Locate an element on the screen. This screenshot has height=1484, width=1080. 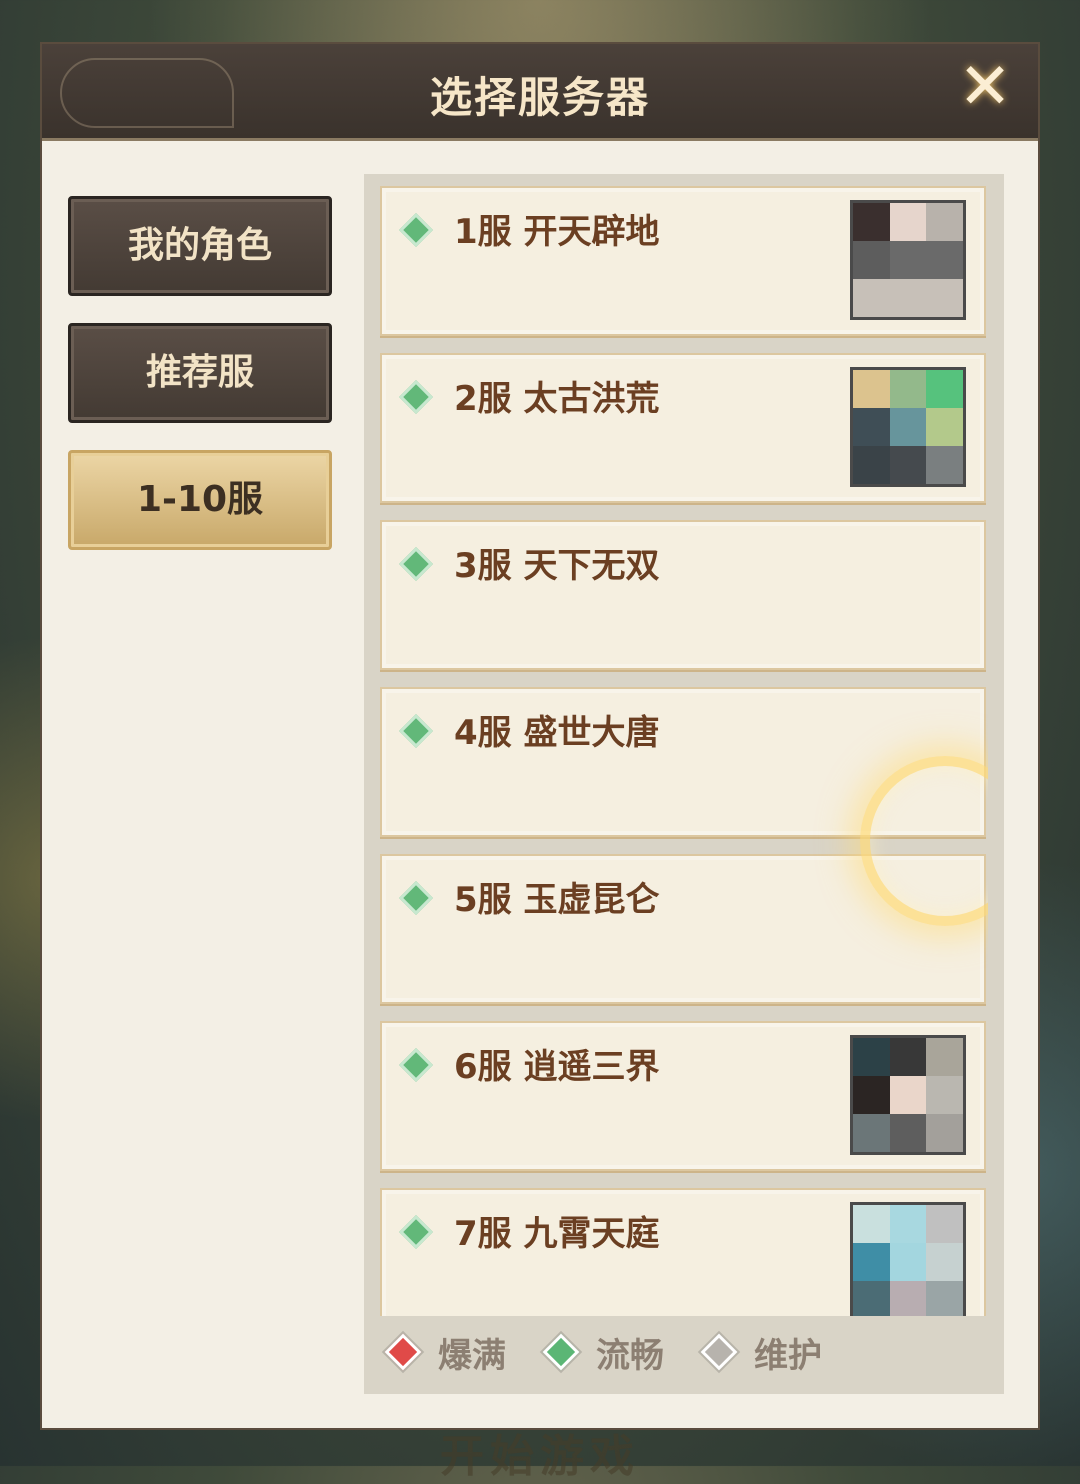
legend-item-smooth: 流畅 is located at coordinates (603, 1352).